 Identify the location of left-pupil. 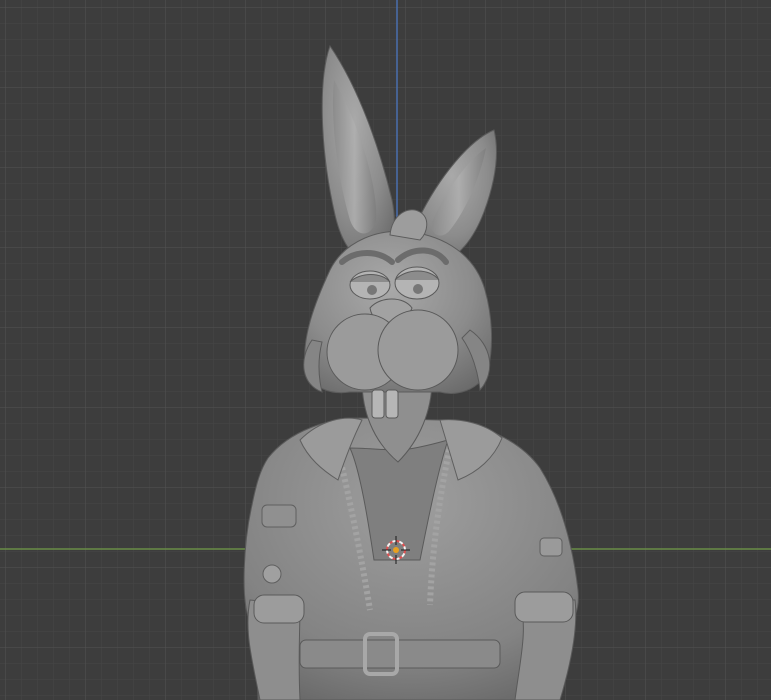
(372, 290).